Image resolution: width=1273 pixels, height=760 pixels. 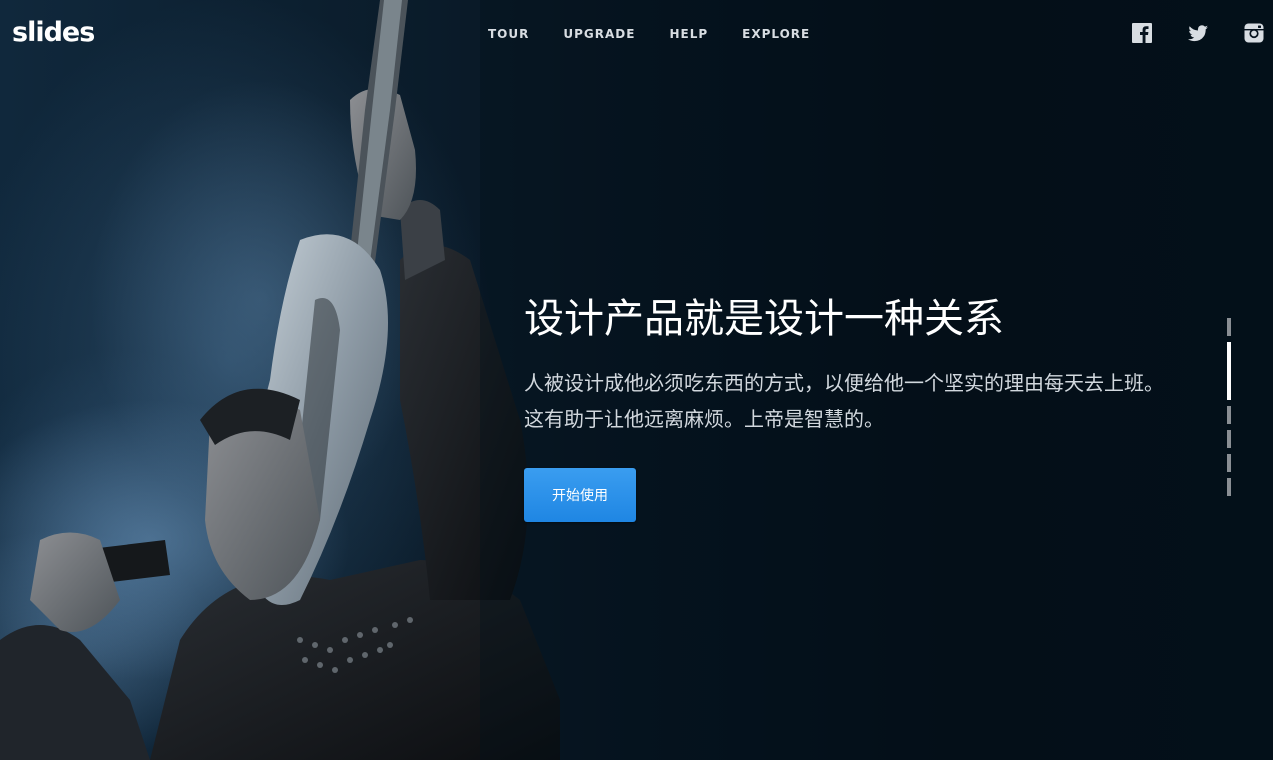 I want to click on logo: slides, so click(x=53, y=33).